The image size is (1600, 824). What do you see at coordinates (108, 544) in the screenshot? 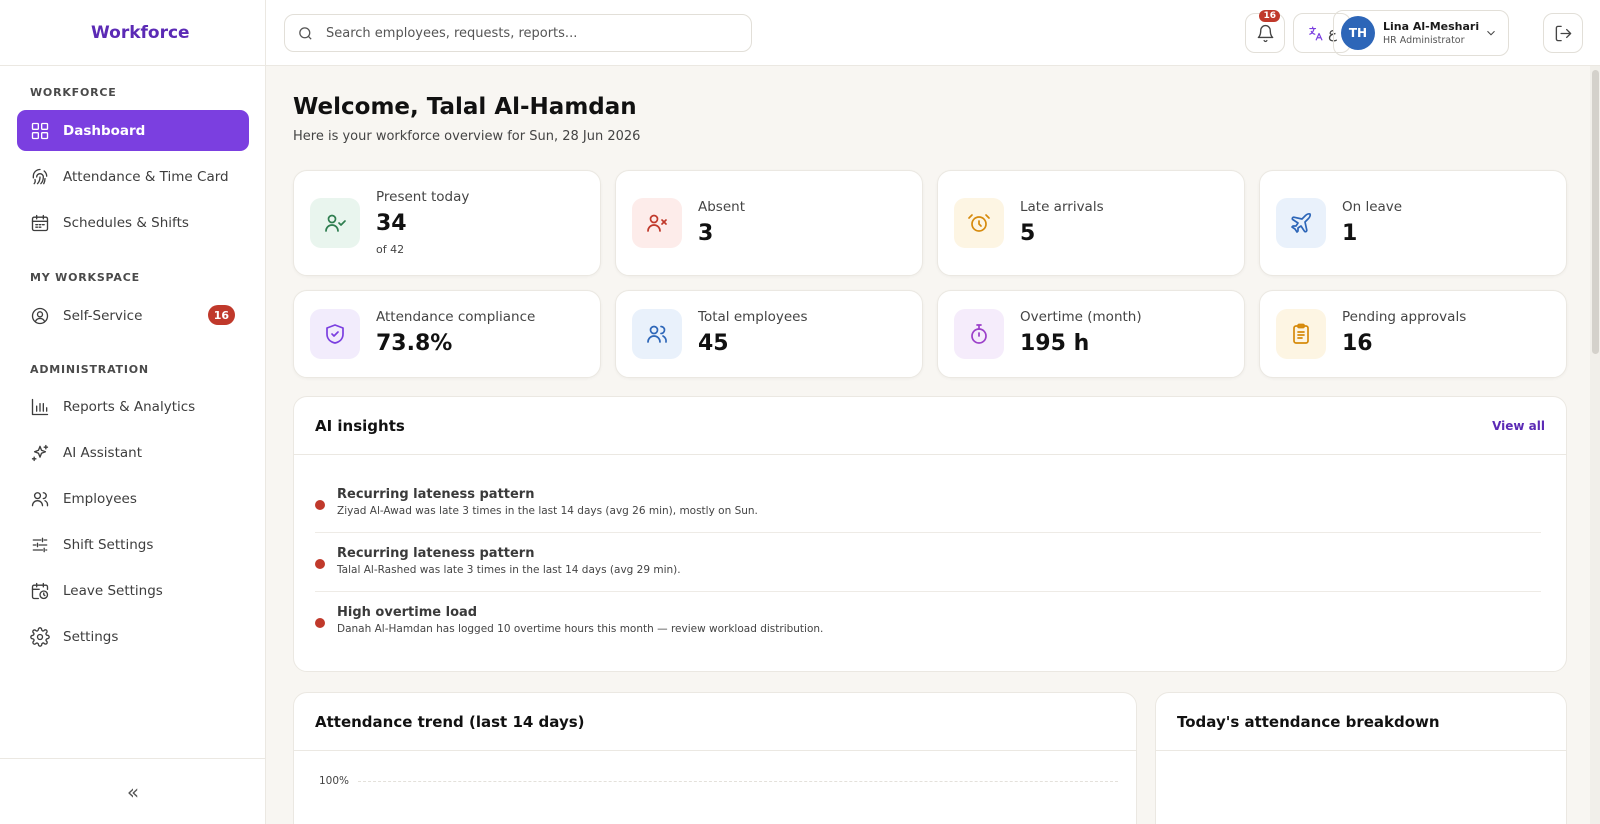
I see `sidebar-item-label: Shift Settings` at bounding box center [108, 544].